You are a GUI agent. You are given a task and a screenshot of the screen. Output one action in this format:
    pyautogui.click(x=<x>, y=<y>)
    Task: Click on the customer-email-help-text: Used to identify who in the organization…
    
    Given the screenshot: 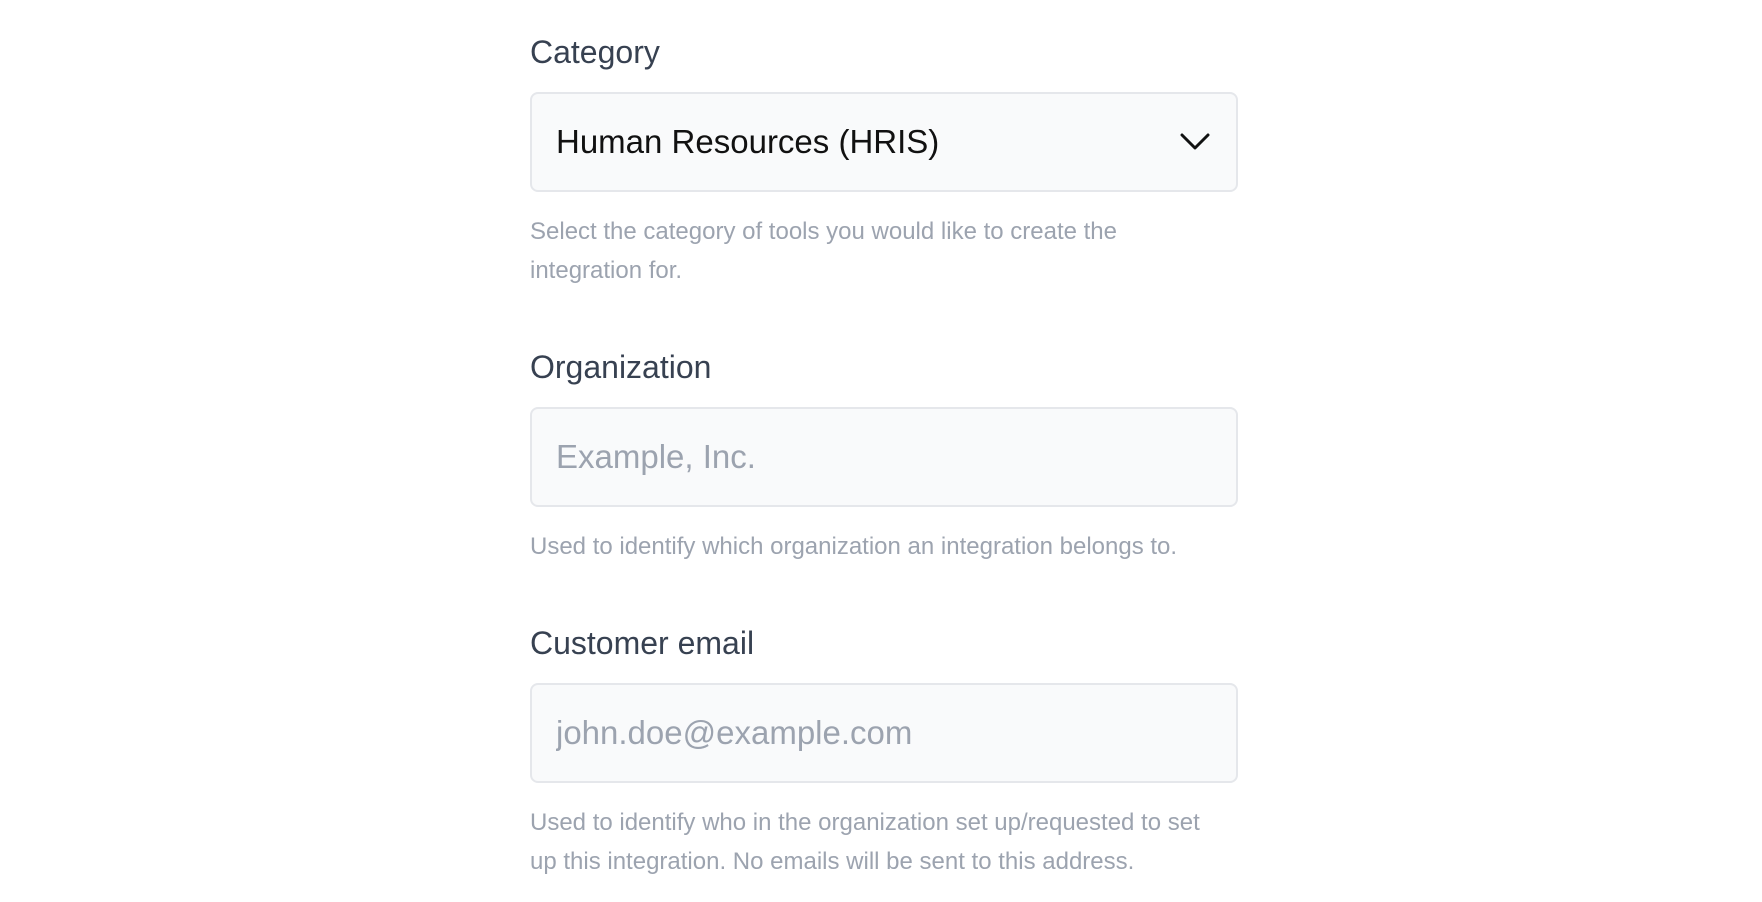 What is the action you would take?
    pyautogui.click(x=865, y=842)
    